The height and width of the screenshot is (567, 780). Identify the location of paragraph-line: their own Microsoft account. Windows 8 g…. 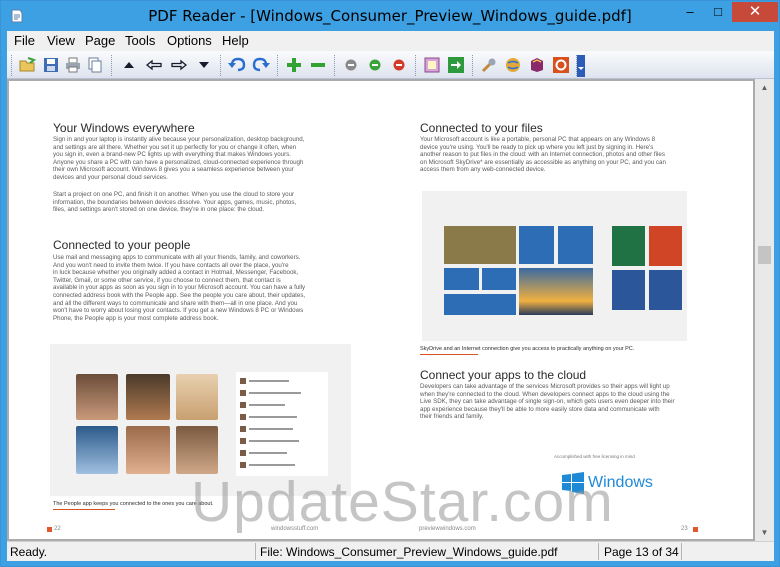
(173, 170).